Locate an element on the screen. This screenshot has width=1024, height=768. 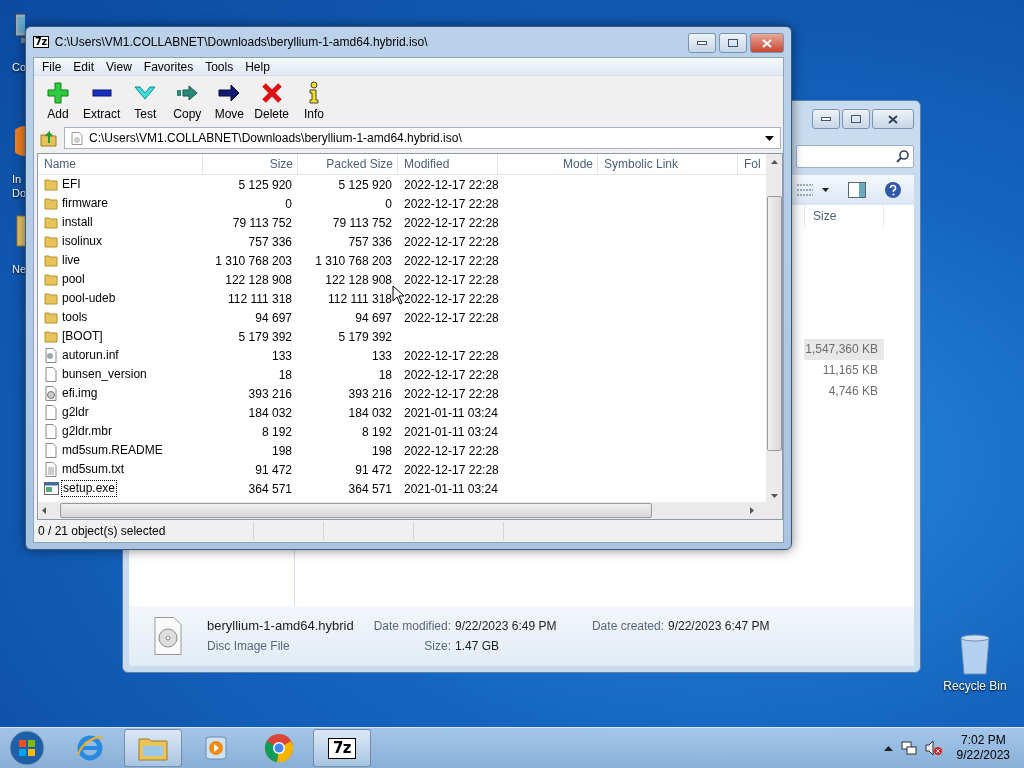
maximize-icon is located at coordinates (733, 43).